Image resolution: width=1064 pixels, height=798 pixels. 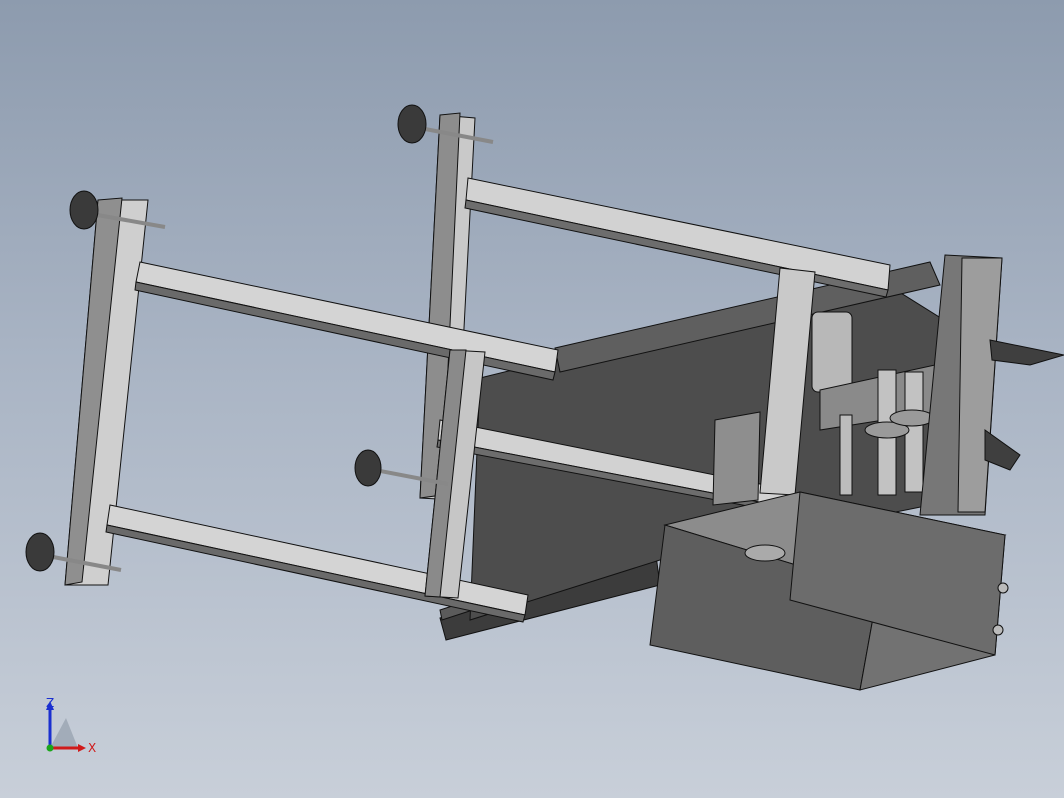 I want to click on side-bracket, so click(x=1026, y=352).